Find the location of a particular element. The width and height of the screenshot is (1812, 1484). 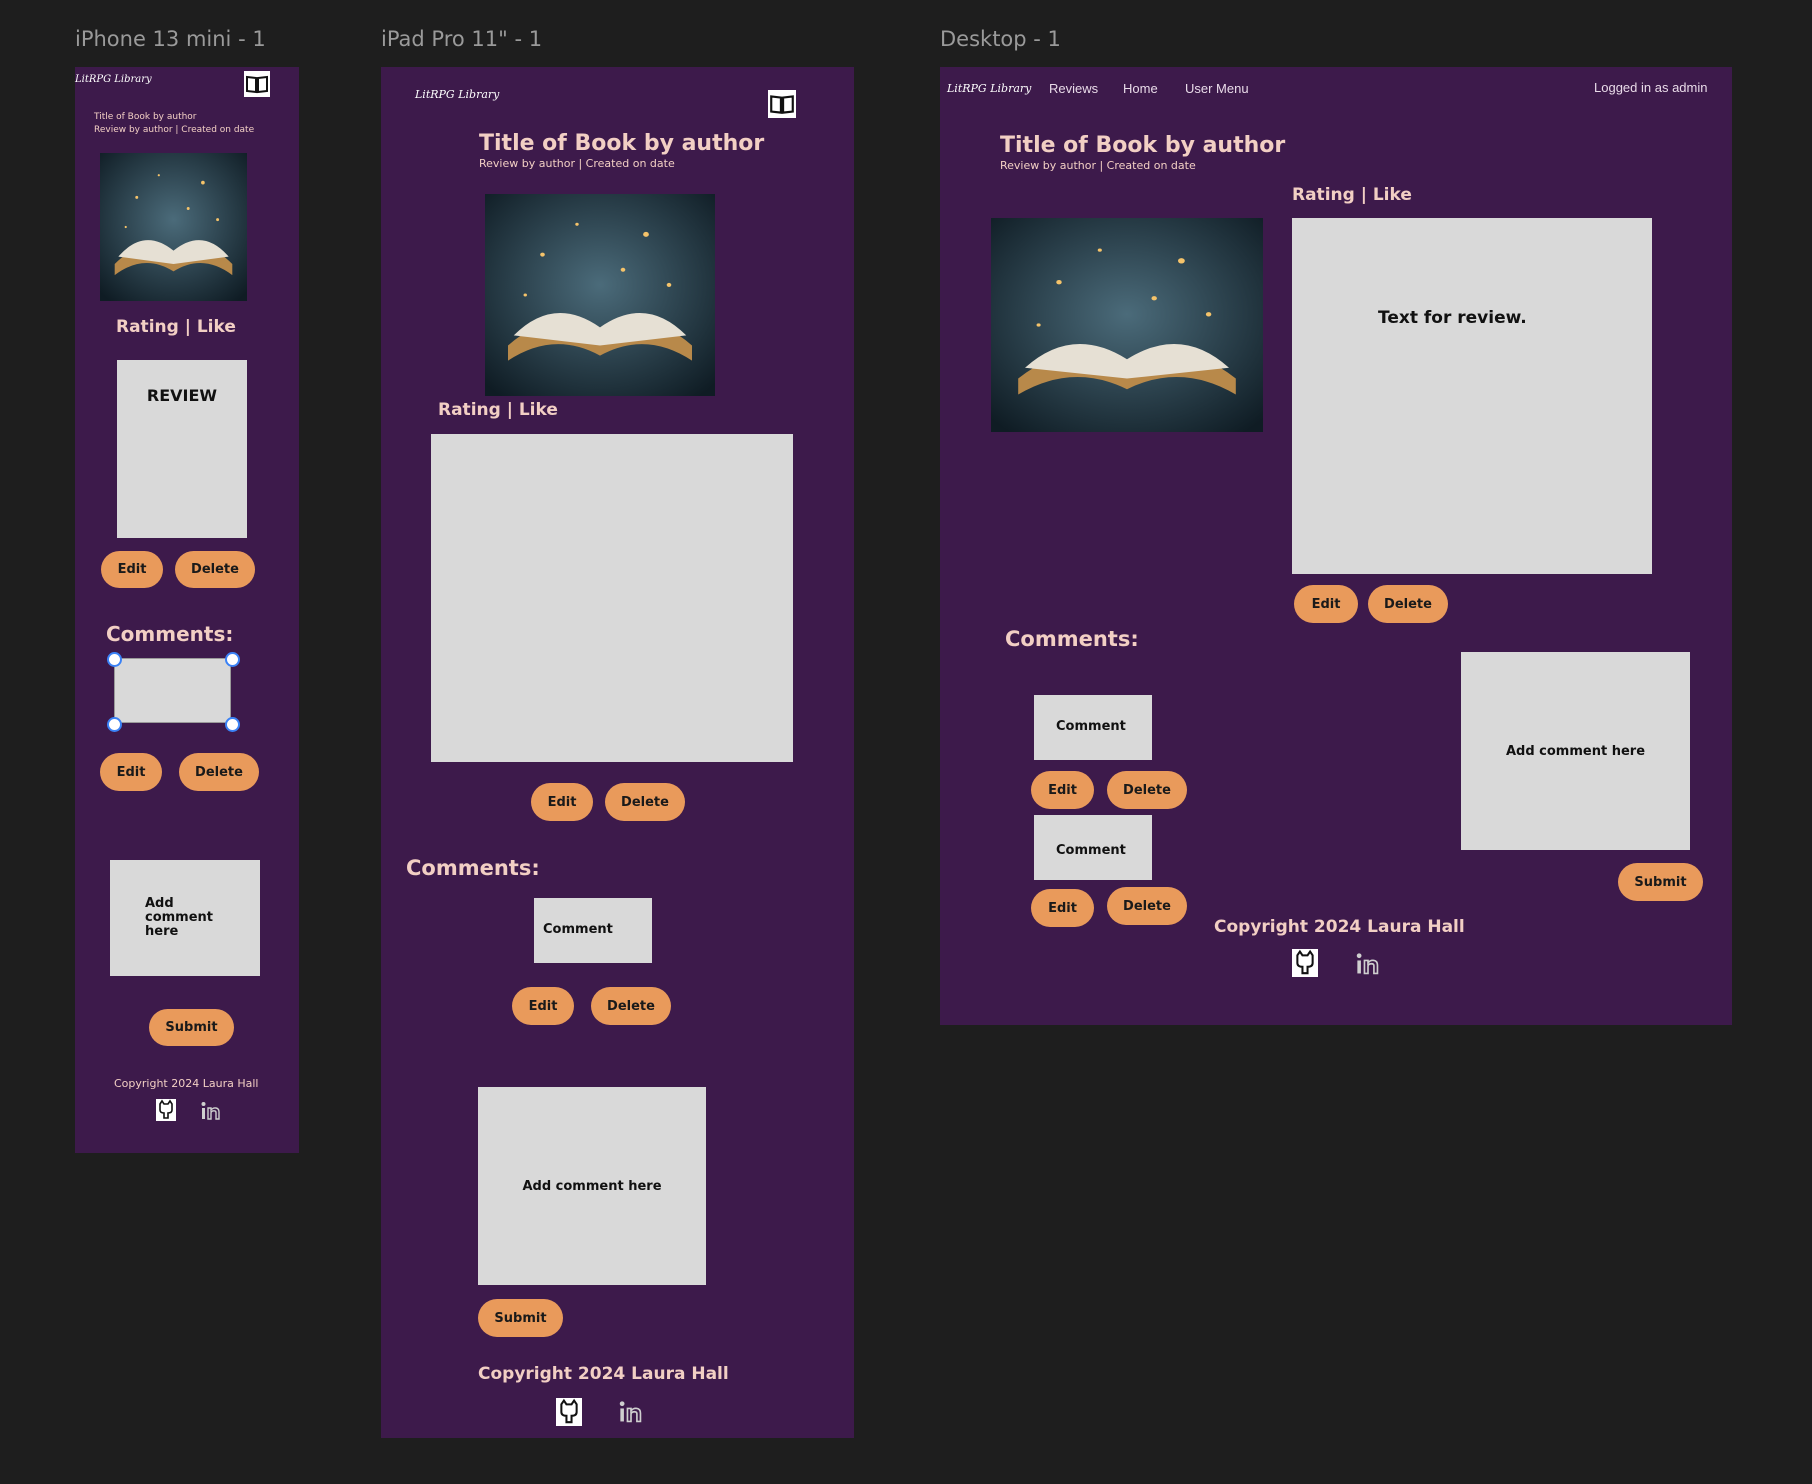

logged-in-status: Logged in as admin is located at coordinates (1651, 87).